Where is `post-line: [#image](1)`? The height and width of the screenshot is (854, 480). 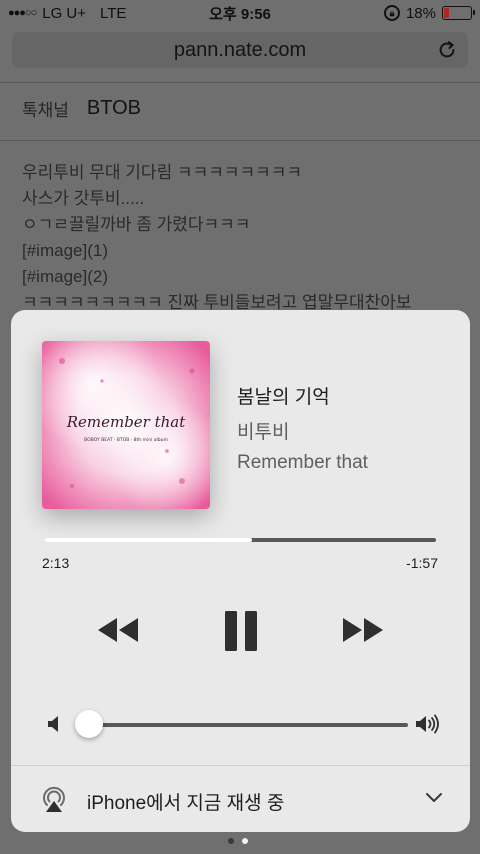 post-line: [#image](1) is located at coordinates (65, 250).